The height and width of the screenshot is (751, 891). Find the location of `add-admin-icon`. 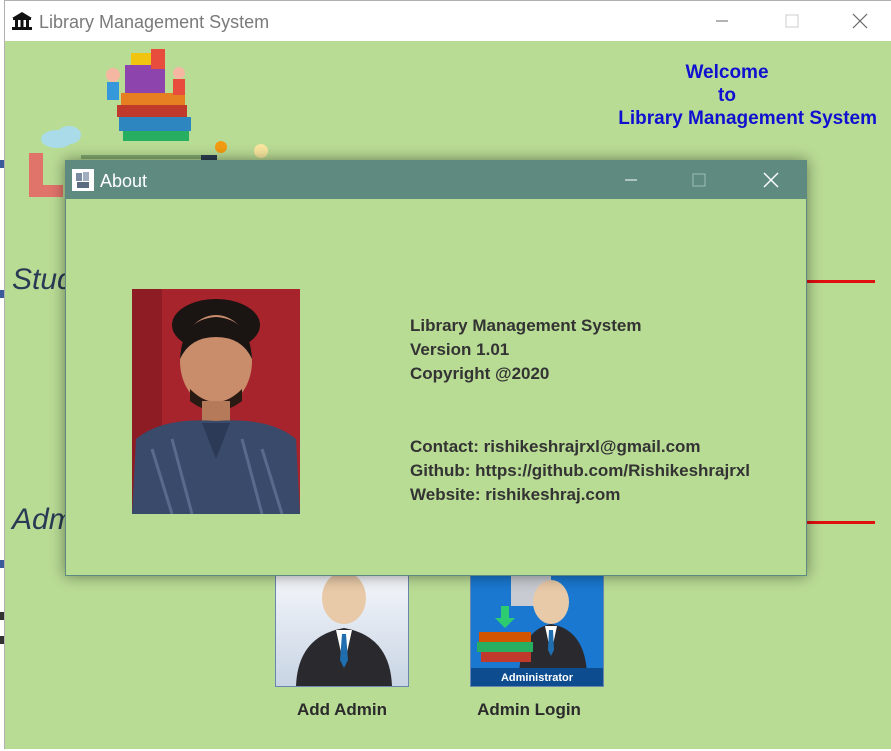

add-admin-icon is located at coordinates (344, 631).